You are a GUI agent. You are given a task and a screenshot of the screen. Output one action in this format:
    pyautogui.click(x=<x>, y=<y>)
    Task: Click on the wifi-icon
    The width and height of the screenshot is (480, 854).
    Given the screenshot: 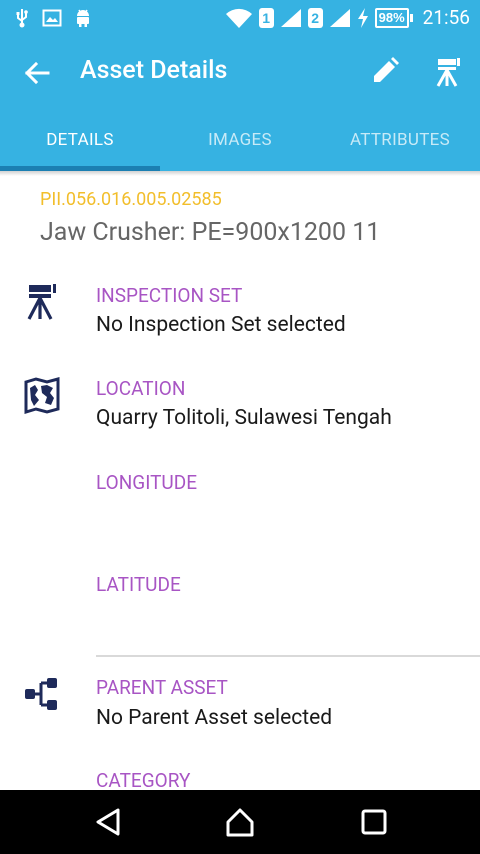 What is the action you would take?
    pyautogui.click(x=238, y=18)
    